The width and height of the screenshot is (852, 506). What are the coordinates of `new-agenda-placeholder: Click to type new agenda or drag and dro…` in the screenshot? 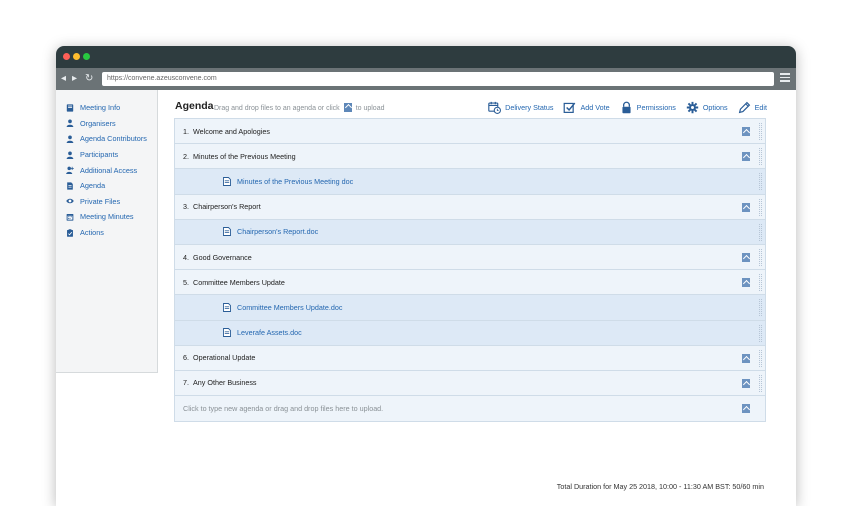 It's located at (283, 409).